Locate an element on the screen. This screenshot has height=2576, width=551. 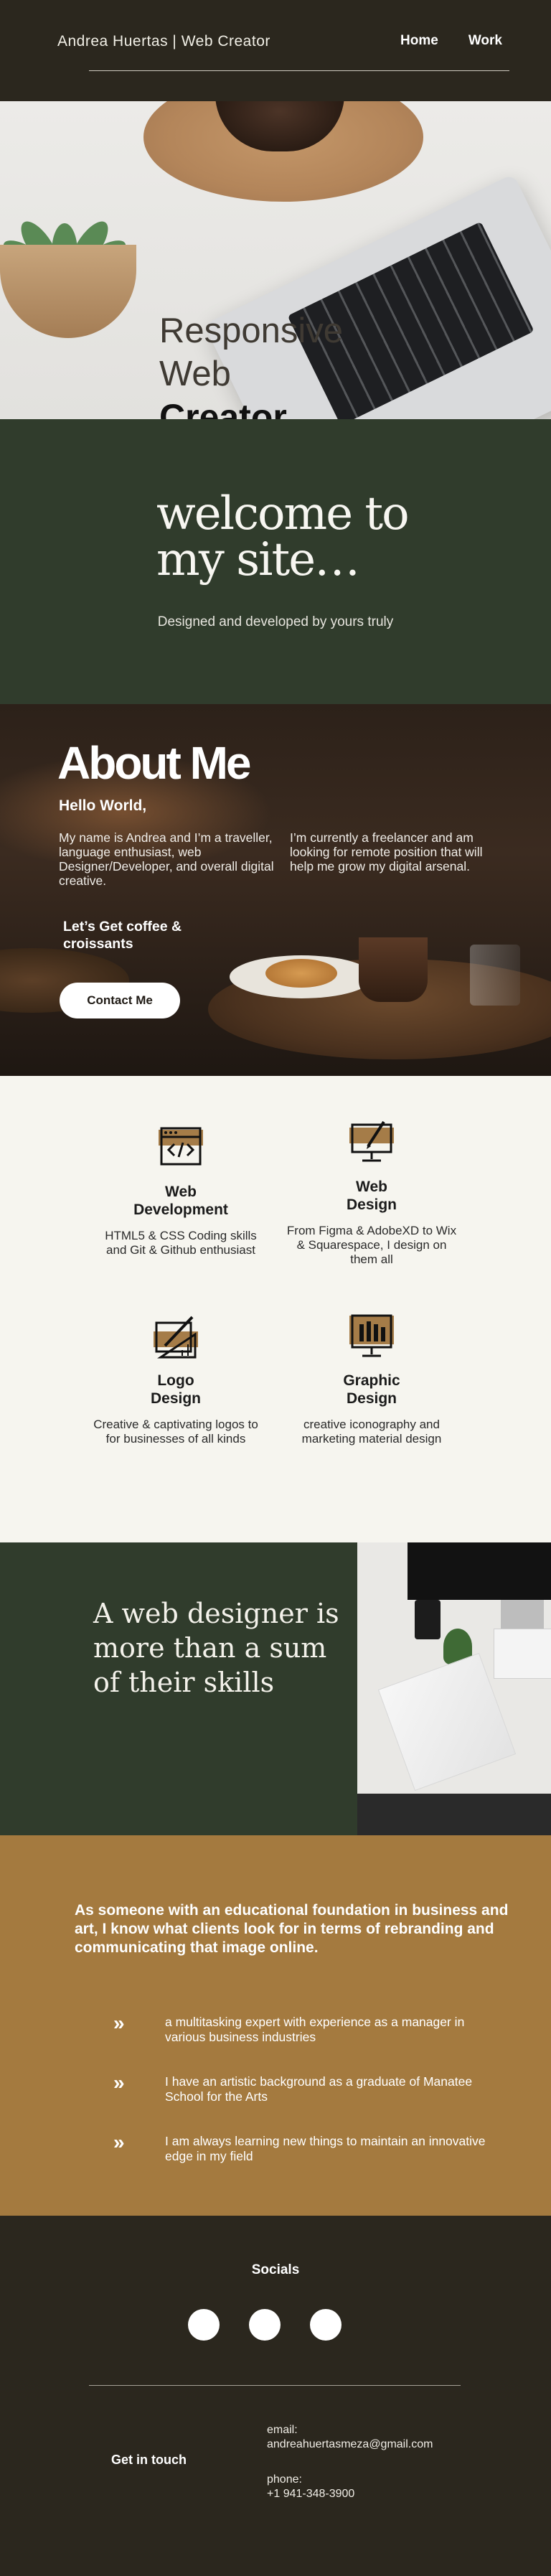
hero-pot-image is located at coordinates (68, 292).